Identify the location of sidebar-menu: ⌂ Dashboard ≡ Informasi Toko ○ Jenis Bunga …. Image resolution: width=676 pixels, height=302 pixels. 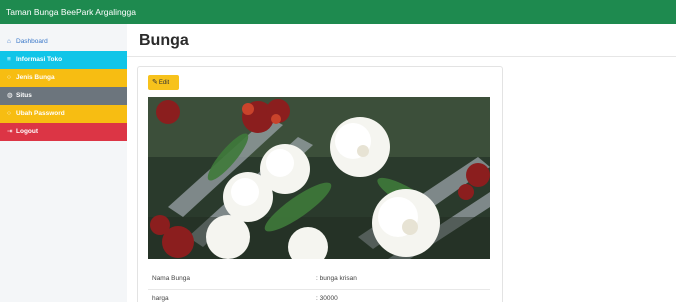
(63, 87).